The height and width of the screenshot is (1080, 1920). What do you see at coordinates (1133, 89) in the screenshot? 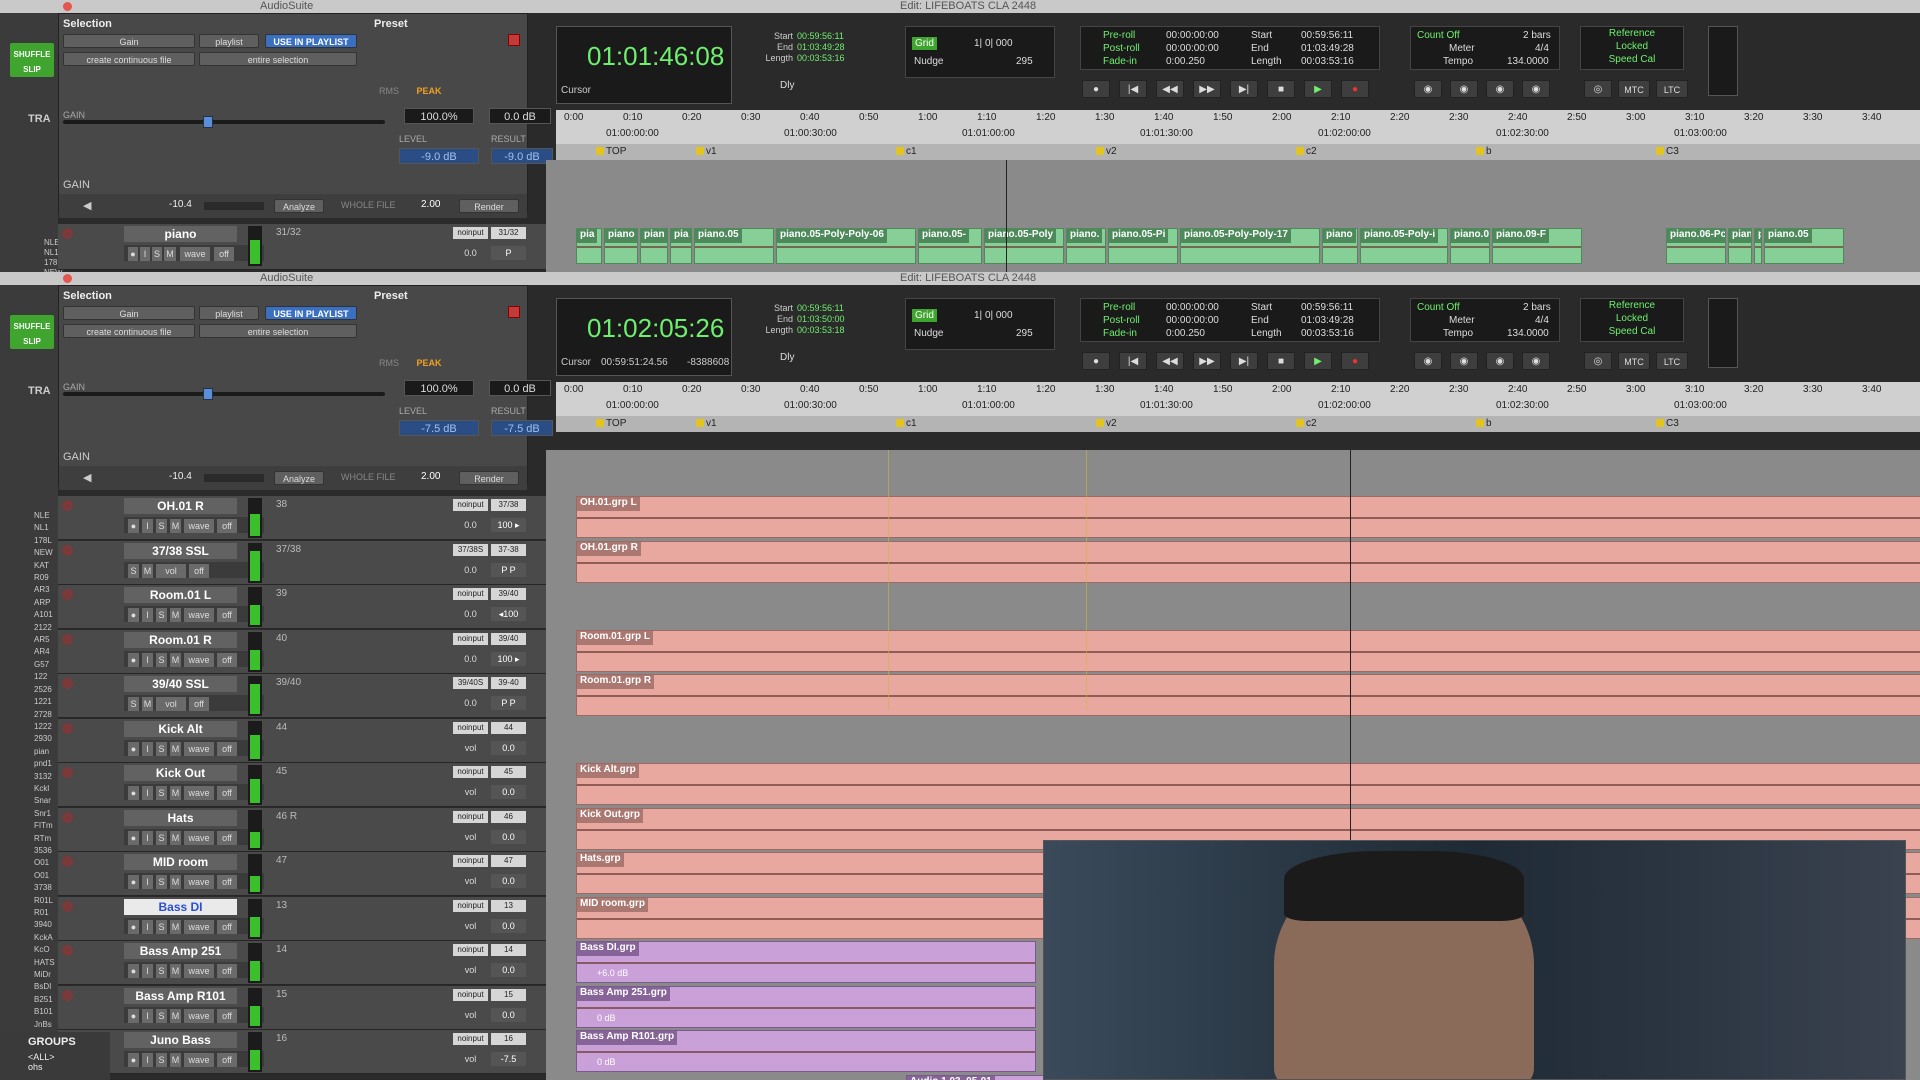
I see `rtz-icon: |◀` at bounding box center [1133, 89].